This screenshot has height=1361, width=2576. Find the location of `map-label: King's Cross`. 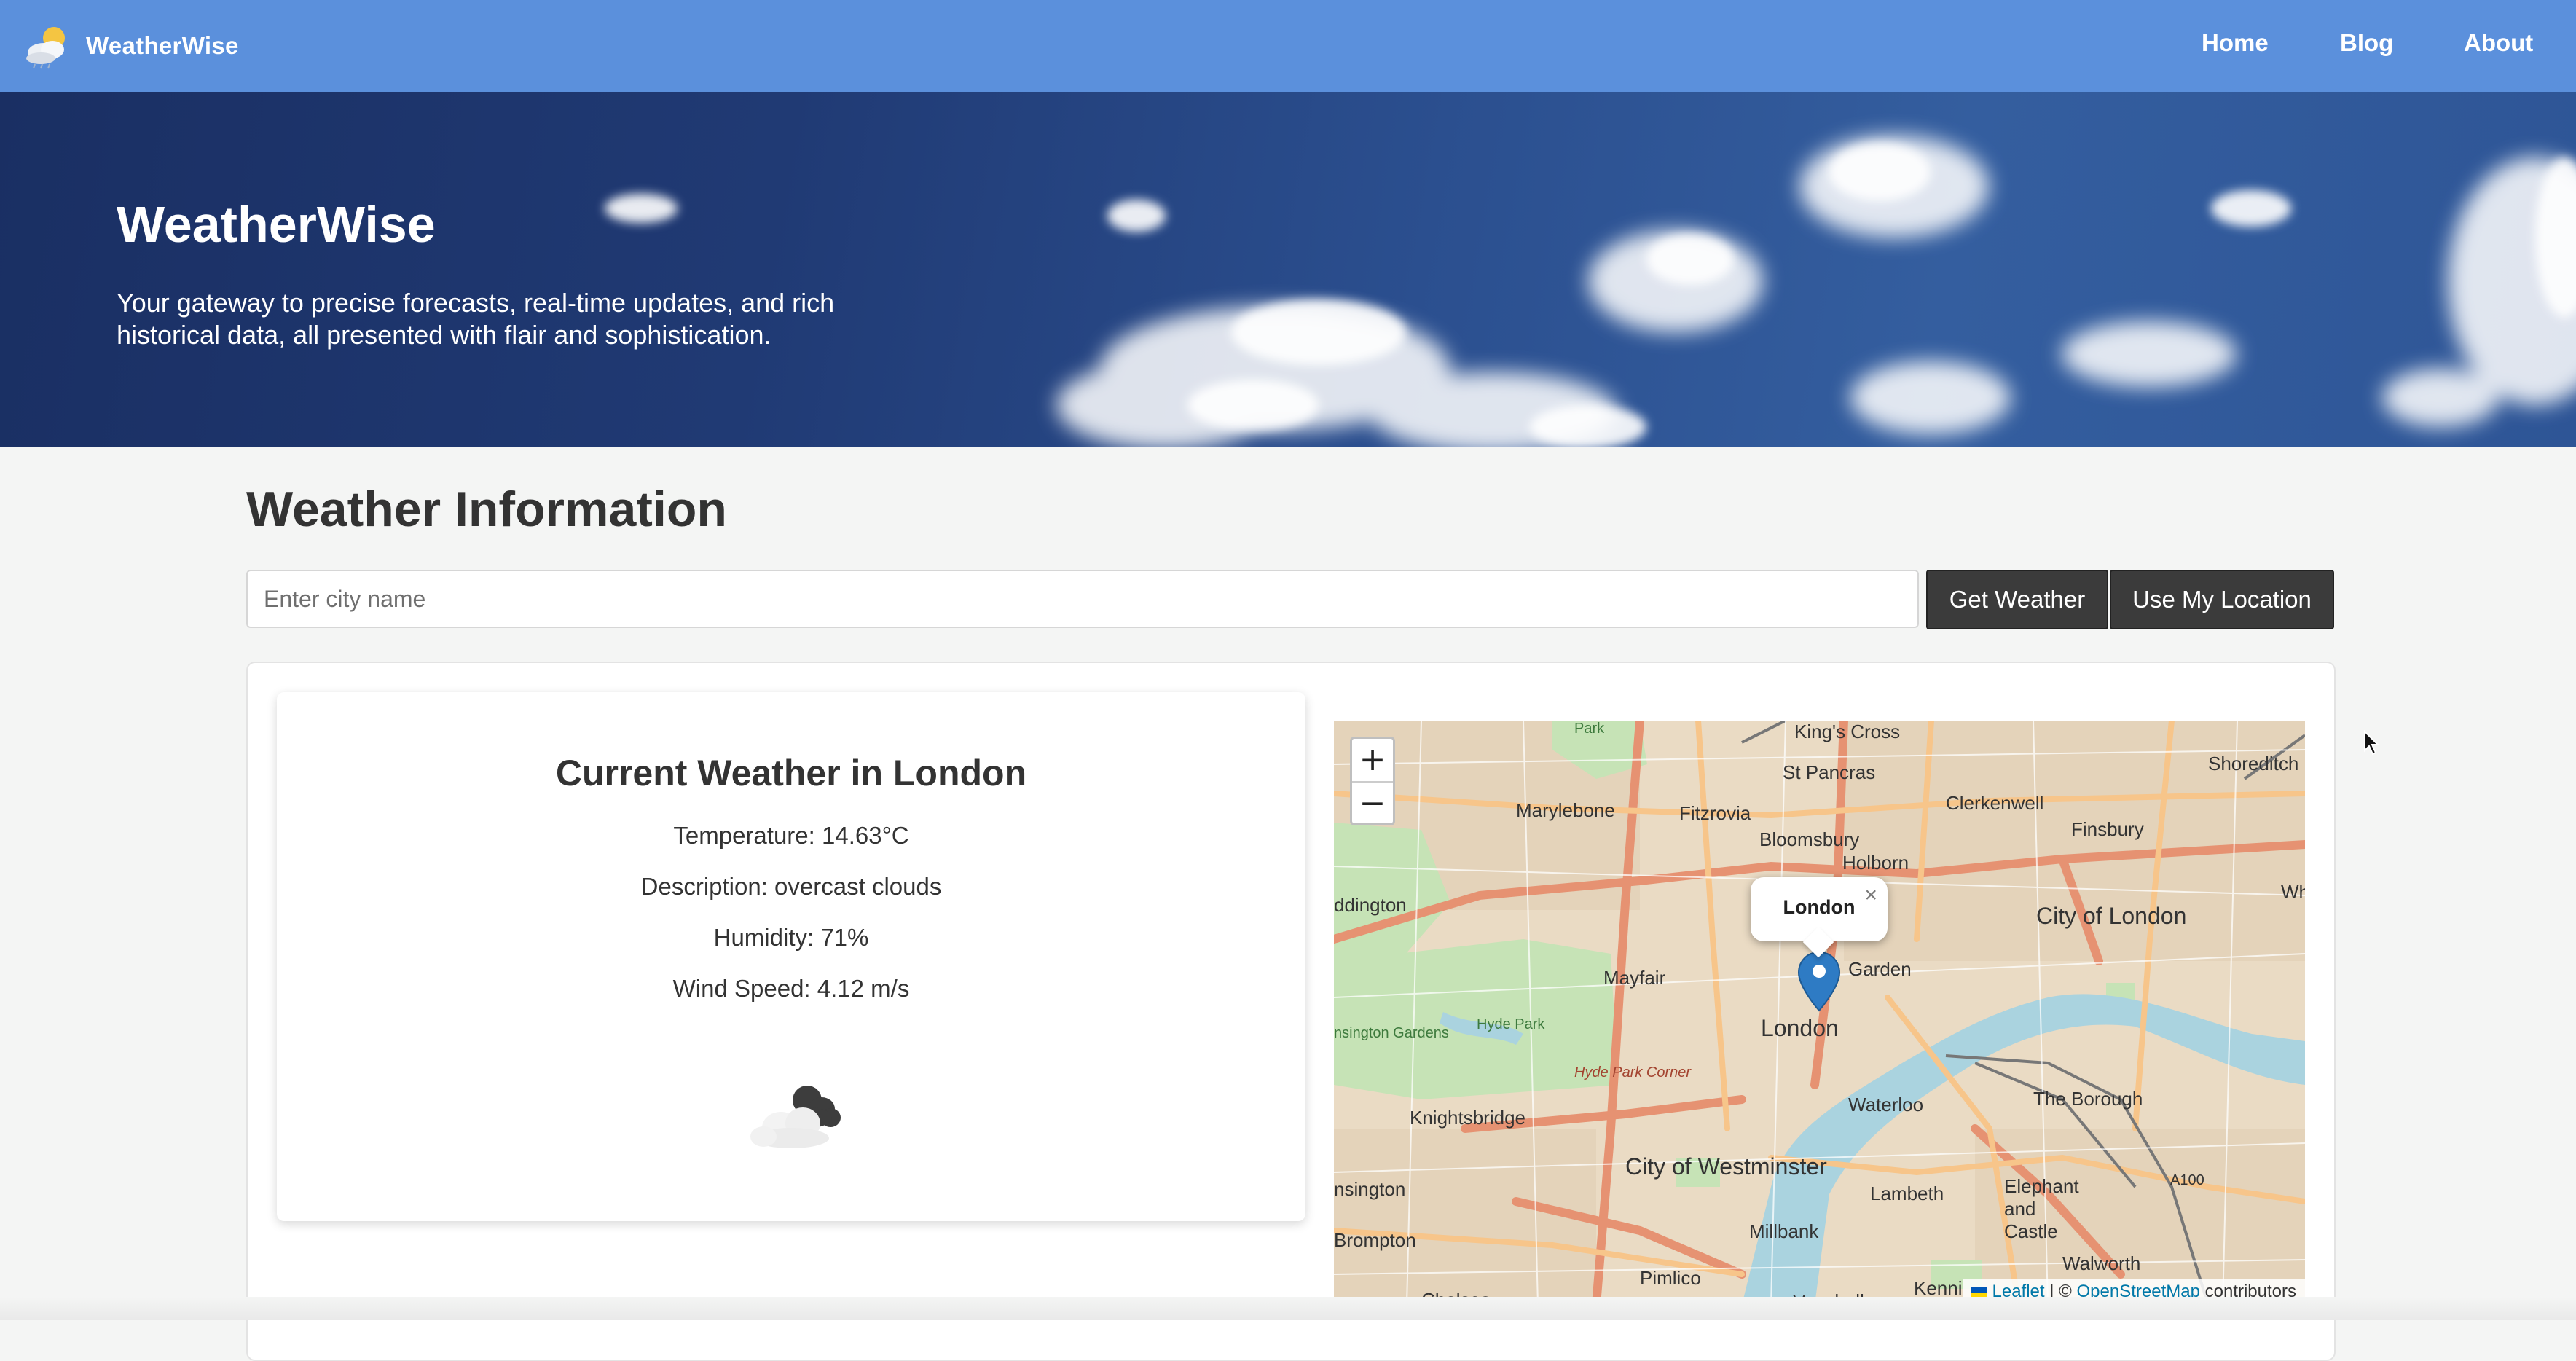

map-label: King's Cross is located at coordinates (1848, 731).